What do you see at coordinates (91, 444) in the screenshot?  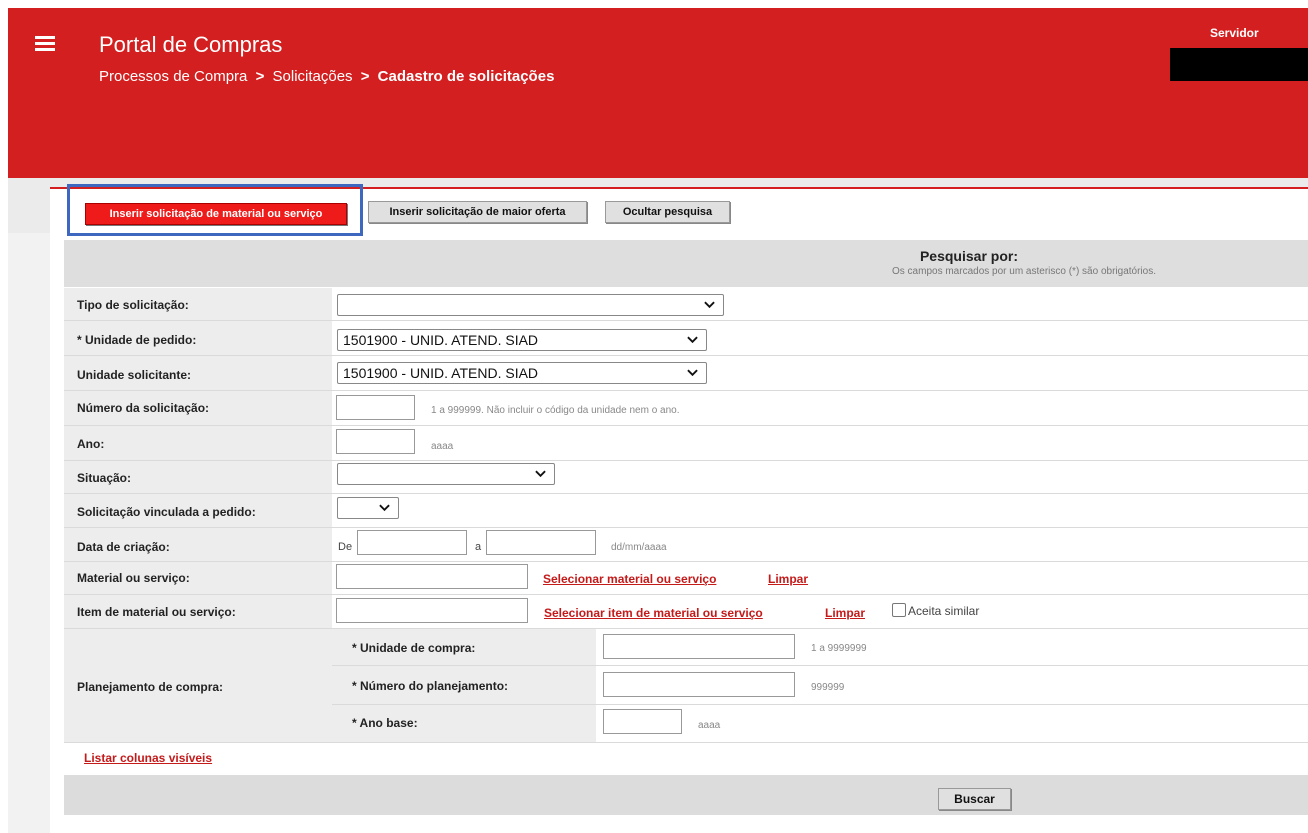 I see `ano-label: Ano:` at bounding box center [91, 444].